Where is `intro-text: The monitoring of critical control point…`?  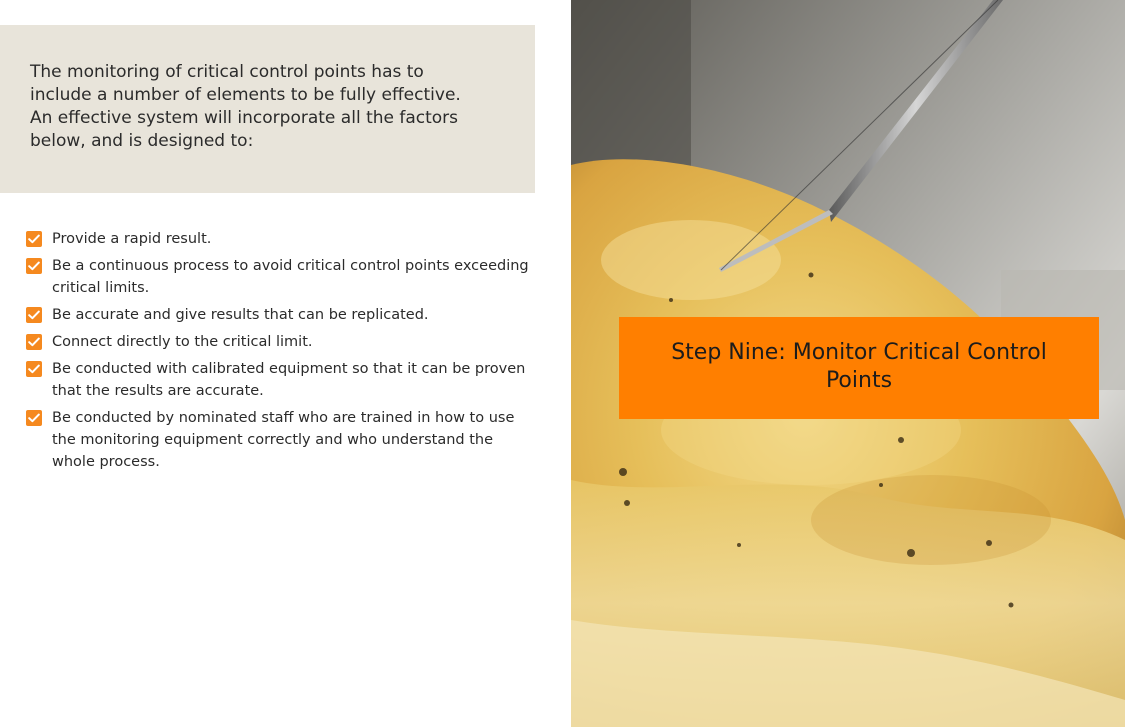
intro-text: The monitoring of critical control point… is located at coordinates (245, 106).